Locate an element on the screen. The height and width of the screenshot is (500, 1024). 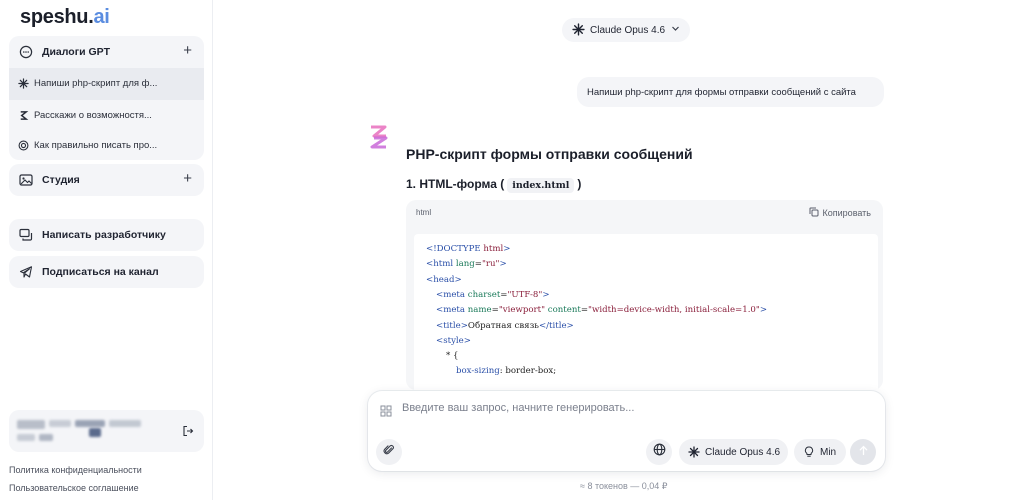
code-line: <html lang="ru"> is located at coordinates (466, 264).